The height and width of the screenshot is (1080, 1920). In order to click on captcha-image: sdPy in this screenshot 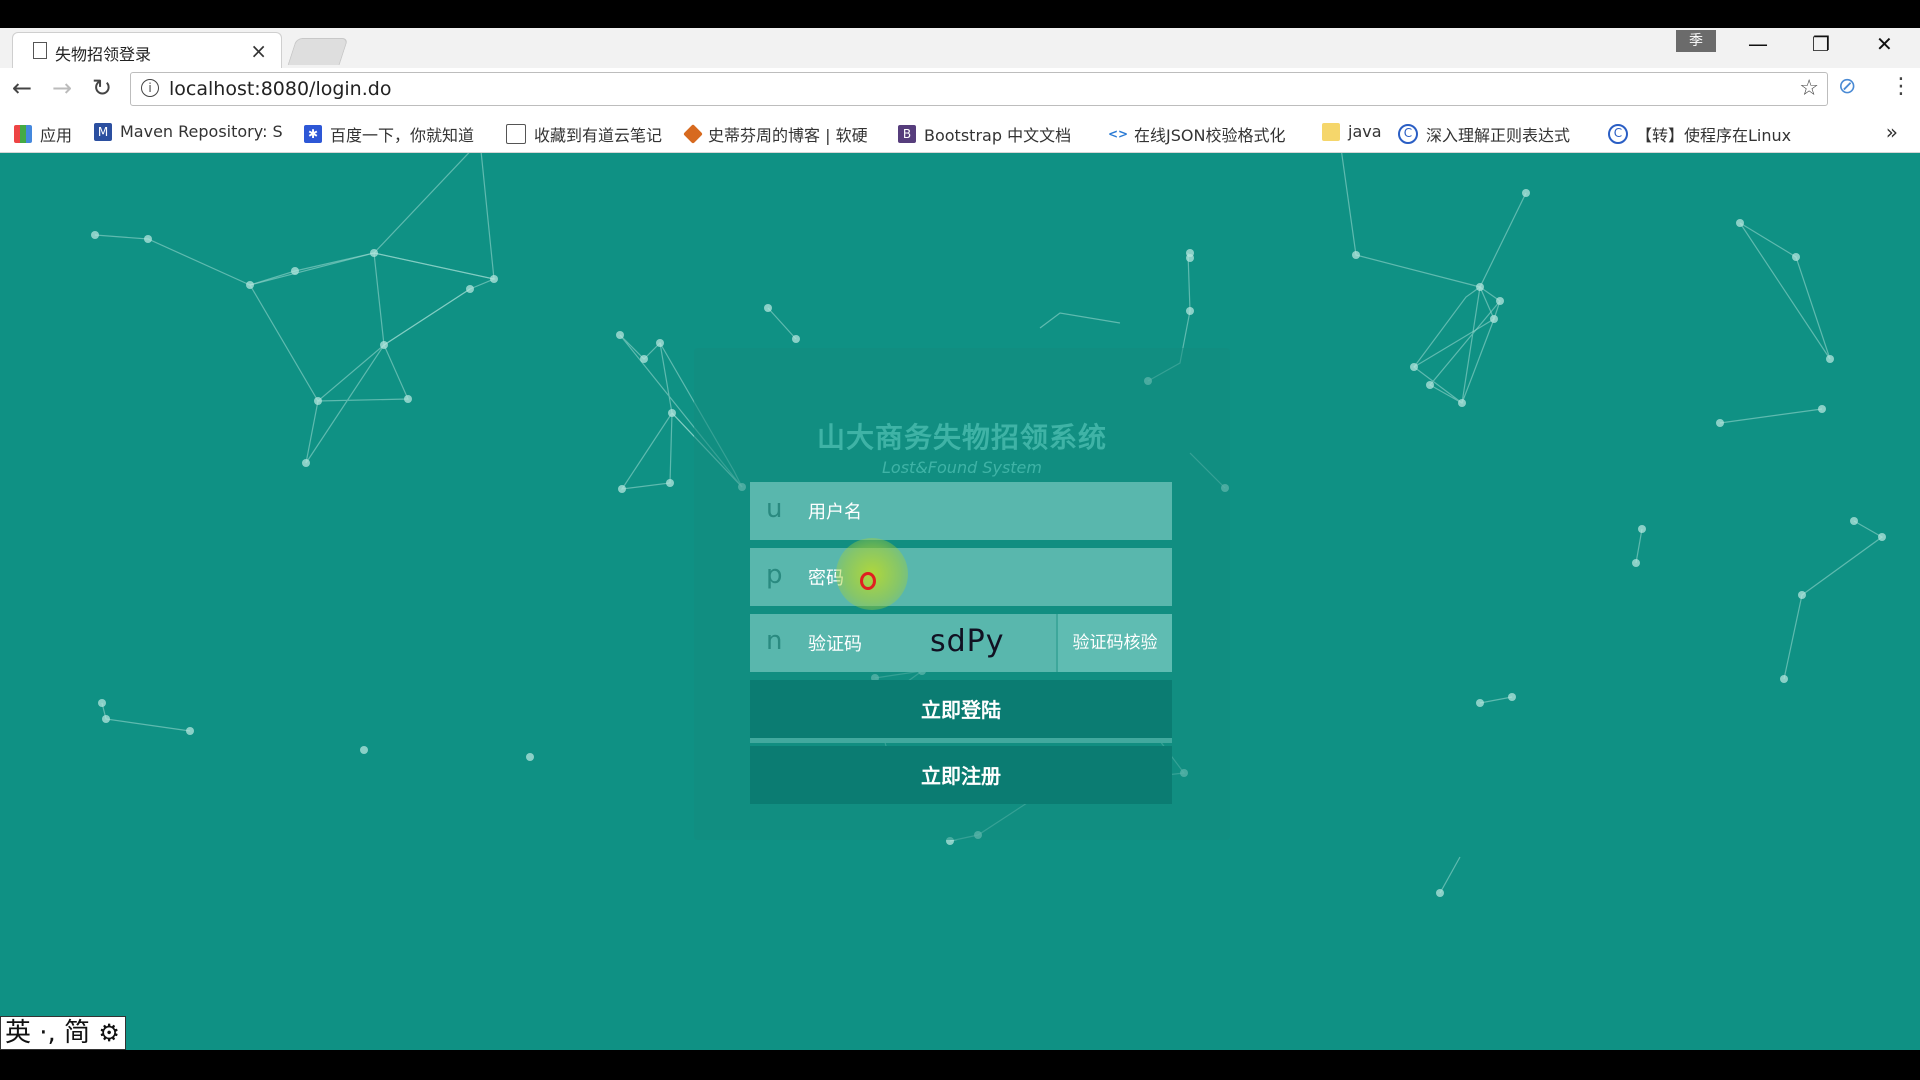, I will do `click(967, 641)`.